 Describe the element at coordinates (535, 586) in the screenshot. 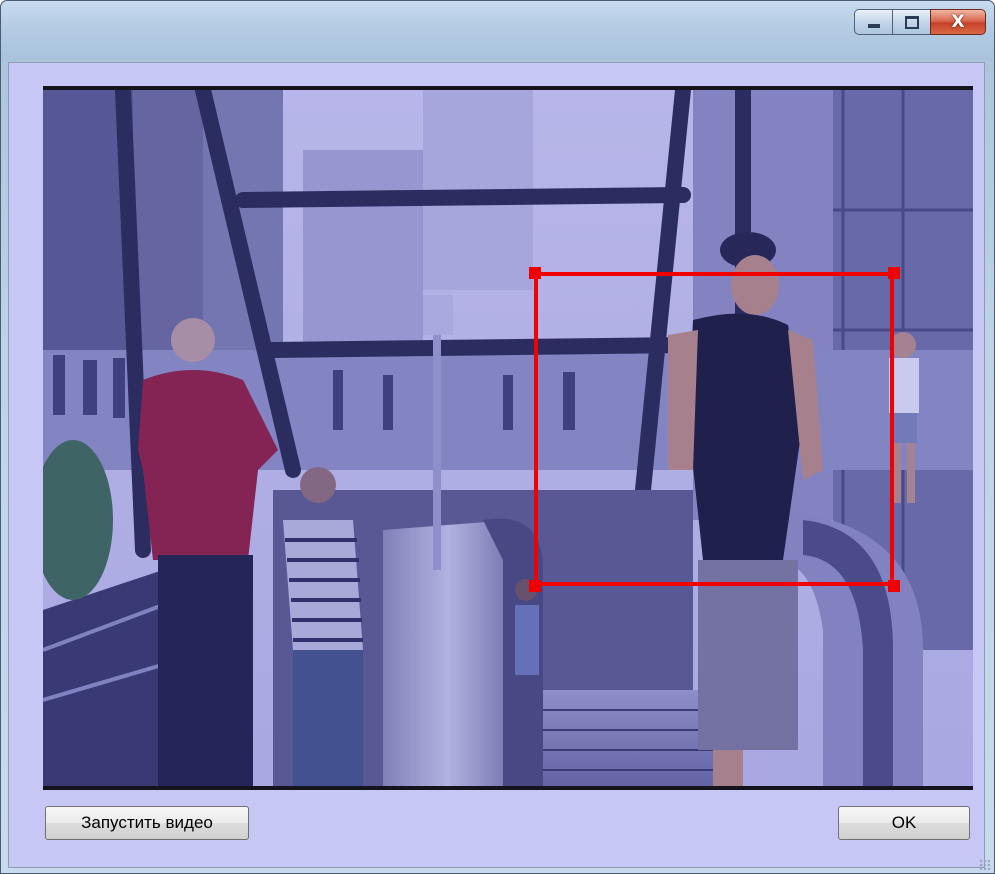

I see `roi-handle-bottom-left` at that location.